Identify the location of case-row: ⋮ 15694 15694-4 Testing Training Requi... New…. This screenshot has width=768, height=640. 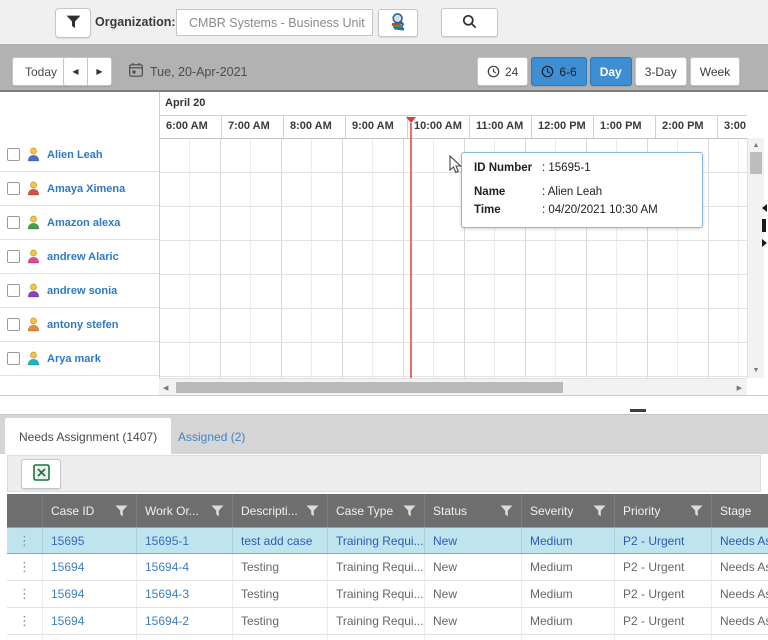
(387, 567).